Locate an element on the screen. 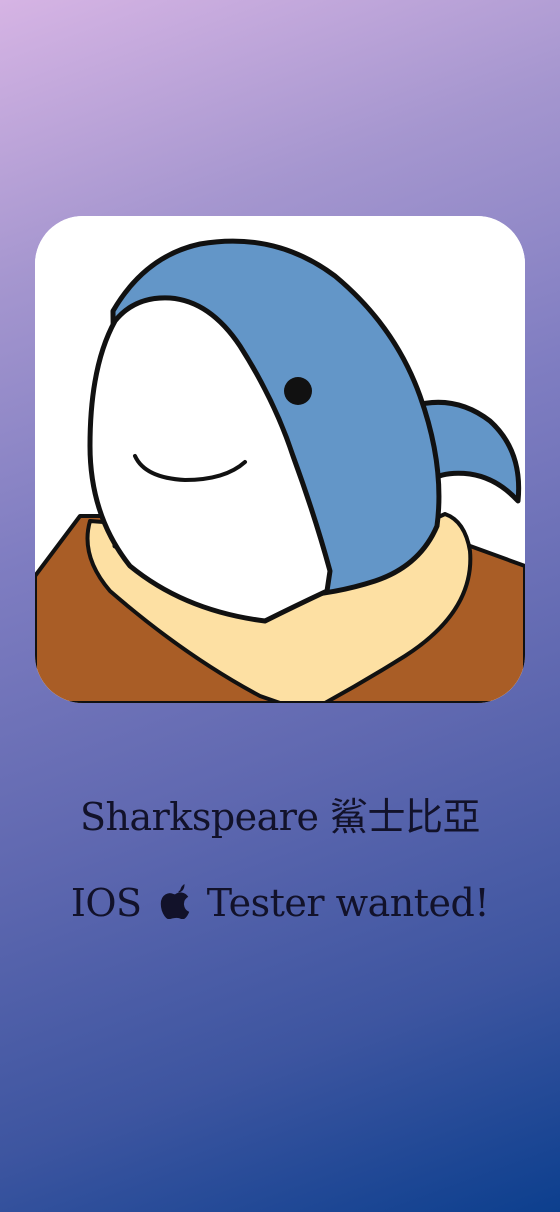 The width and height of the screenshot is (560, 1212). app-name-title: Sharkspeare 鯊士比亞 is located at coordinates (280, 817).